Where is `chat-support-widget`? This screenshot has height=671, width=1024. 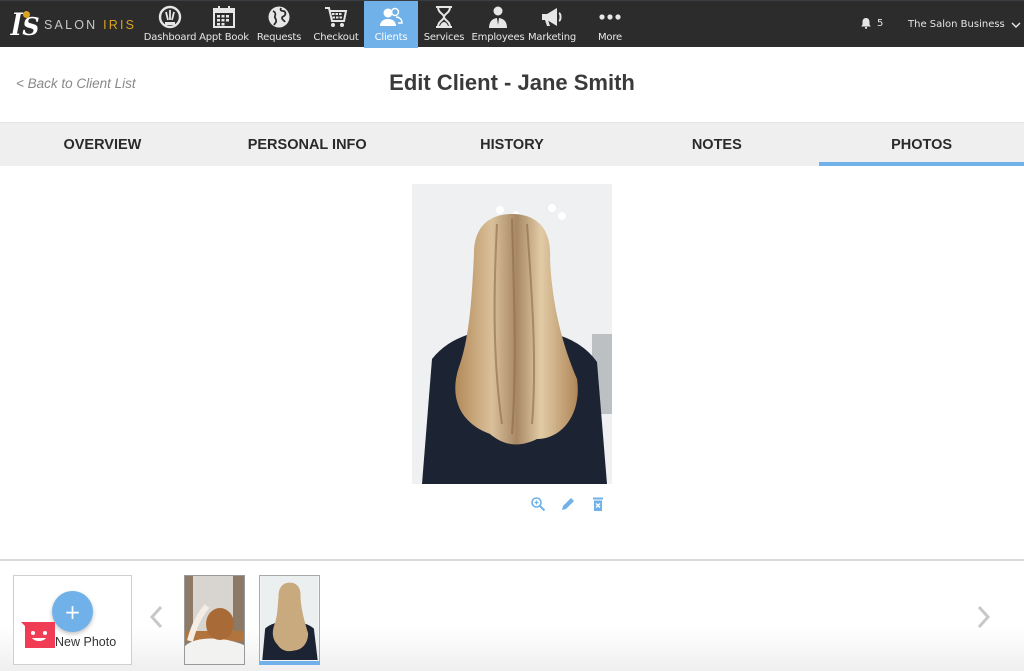
chat-support-widget is located at coordinates (40, 635).